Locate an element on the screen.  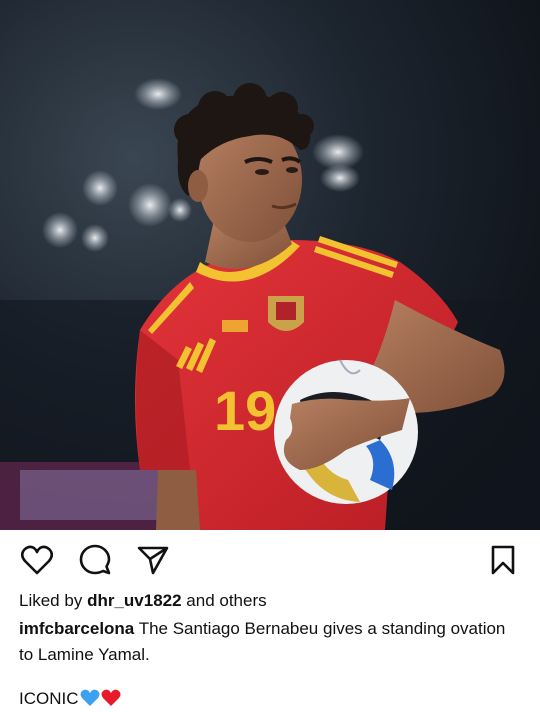
heart-outline-icon is located at coordinates (37, 560).